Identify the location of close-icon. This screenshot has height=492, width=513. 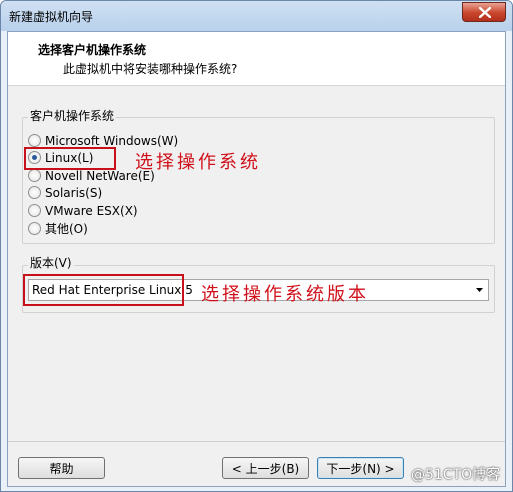
(485, 12).